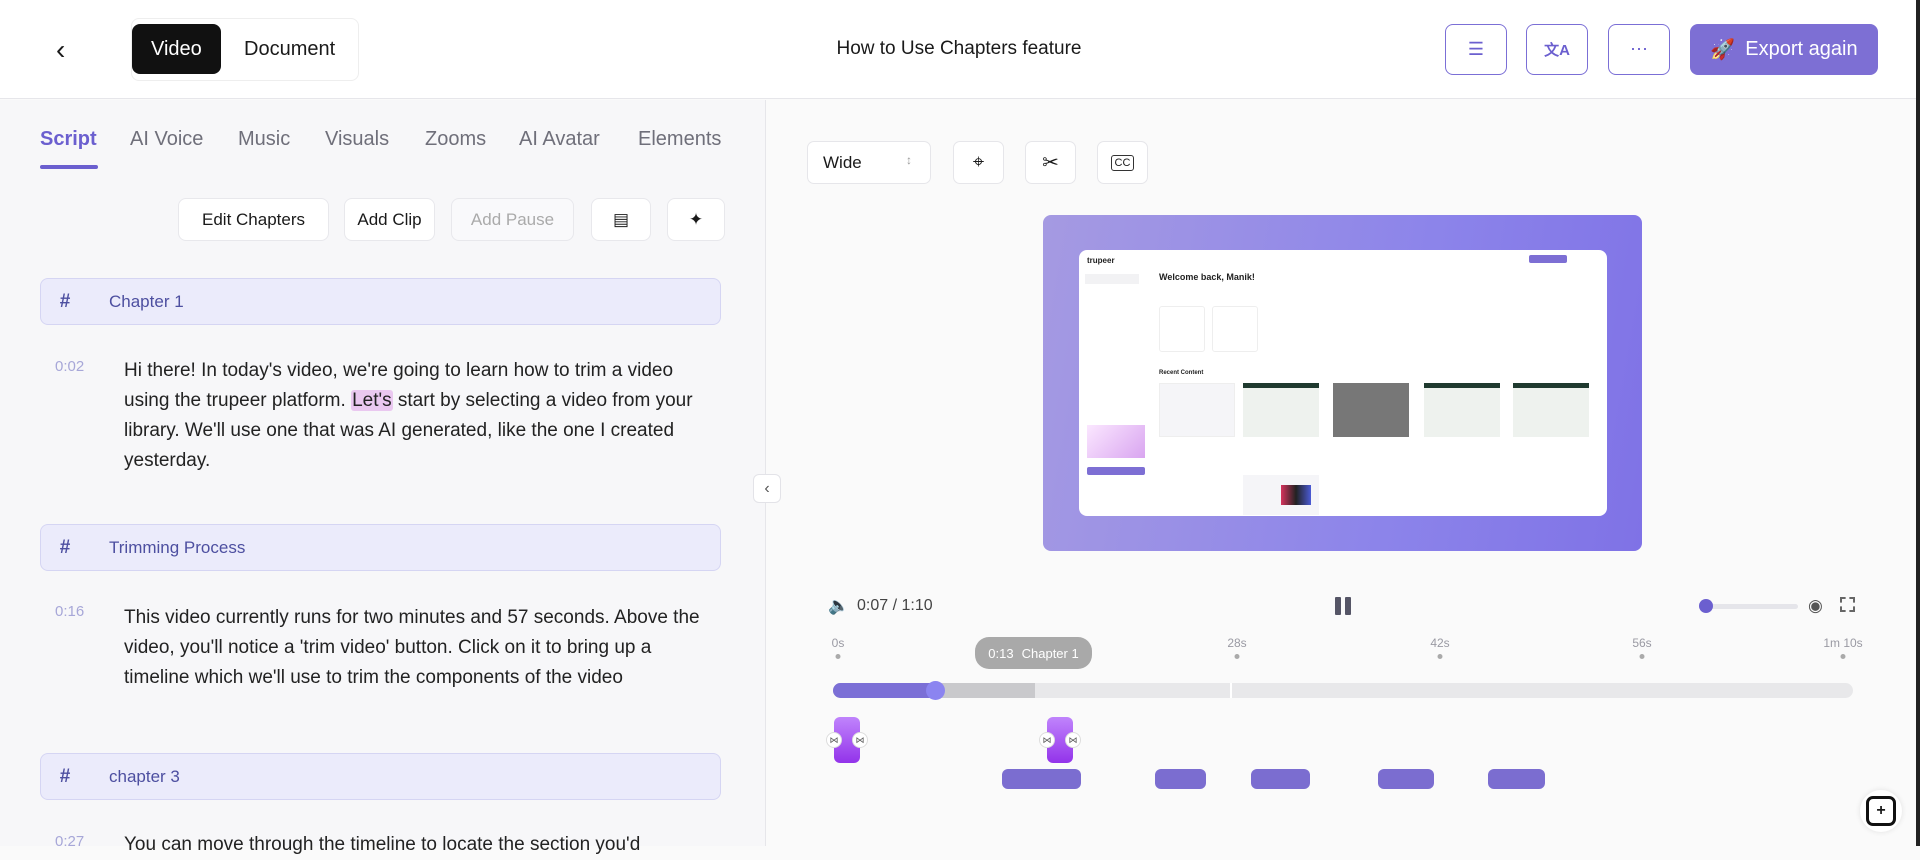 The image size is (1920, 860). I want to click on current-word: Let's, so click(372, 400).